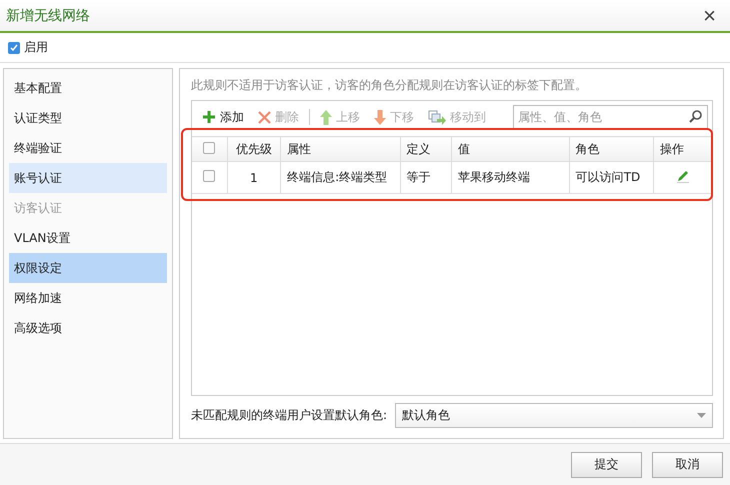  What do you see at coordinates (209, 176) in the screenshot?
I see `row-checkbox` at bounding box center [209, 176].